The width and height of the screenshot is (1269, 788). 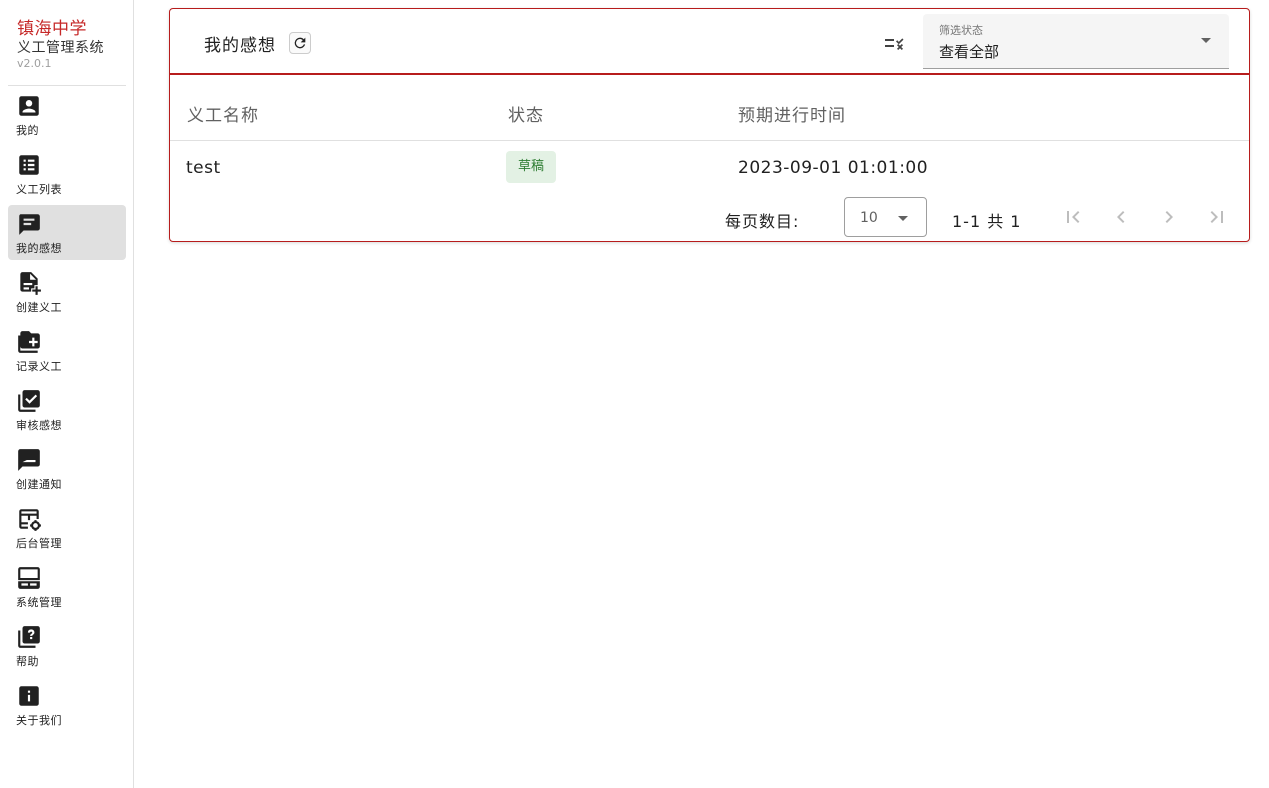 I want to click on per-page-select: 10, so click(x=885, y=217).